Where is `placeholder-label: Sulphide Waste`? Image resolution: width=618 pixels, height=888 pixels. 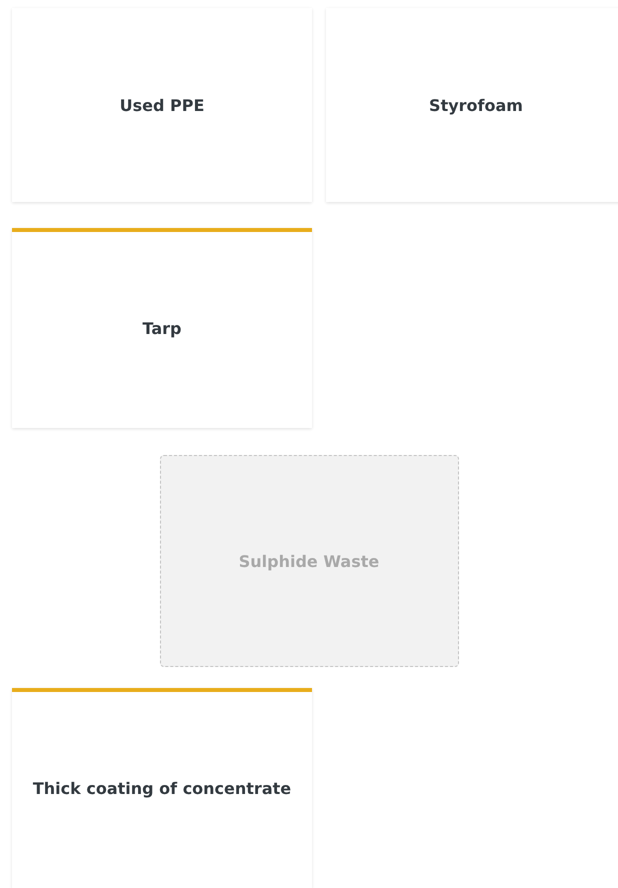
placeholder-label: Sulphide Waste is located at coordinates (309, 561).